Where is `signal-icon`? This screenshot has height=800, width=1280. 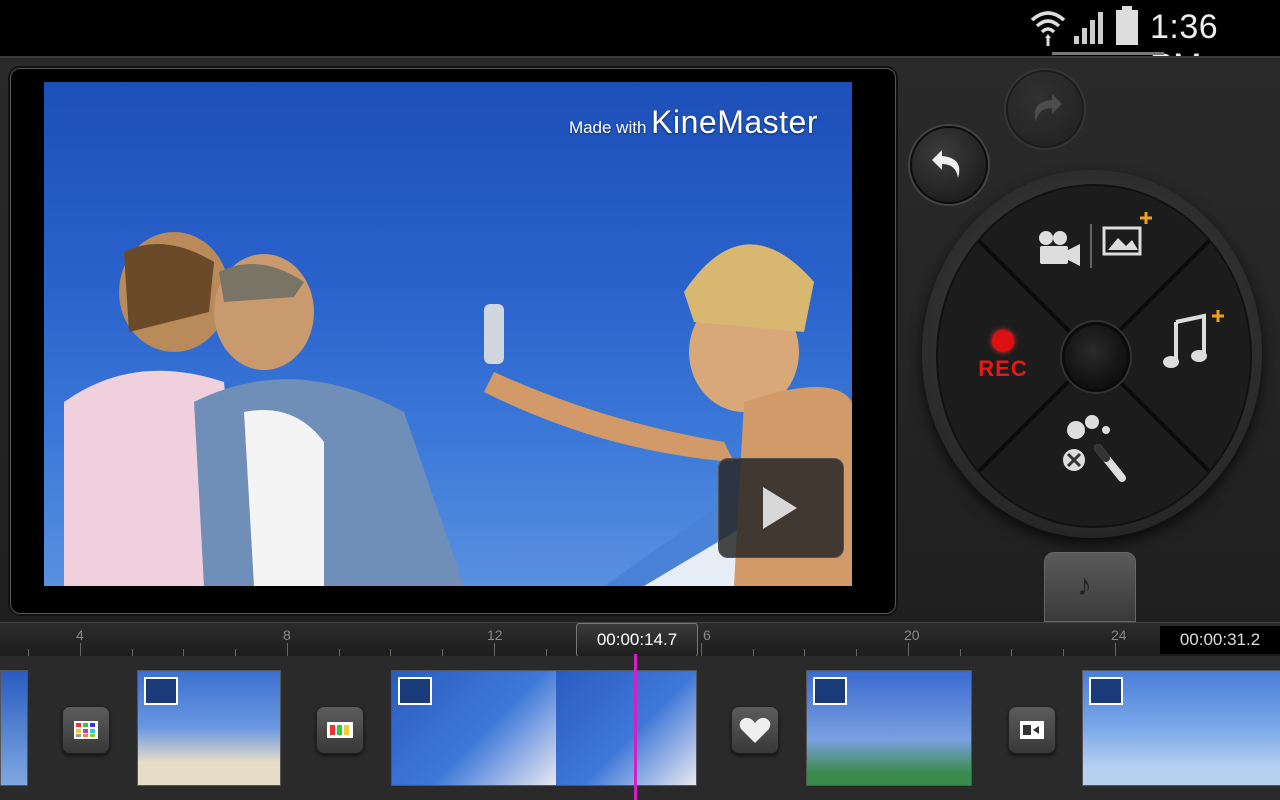
signal-icon is located at coordinates (1088, 28).